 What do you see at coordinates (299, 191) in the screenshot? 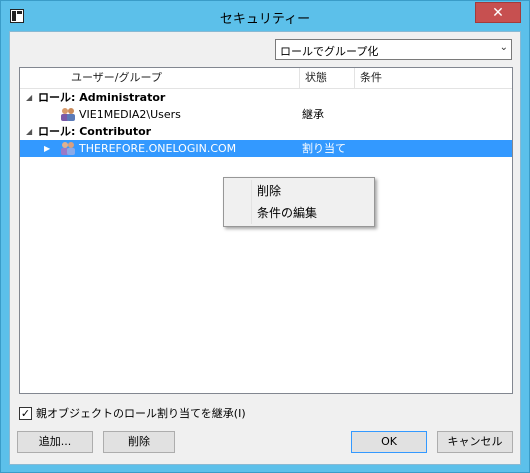
I see `context-menu-delete: 削除` at bounding box center [299, 191].